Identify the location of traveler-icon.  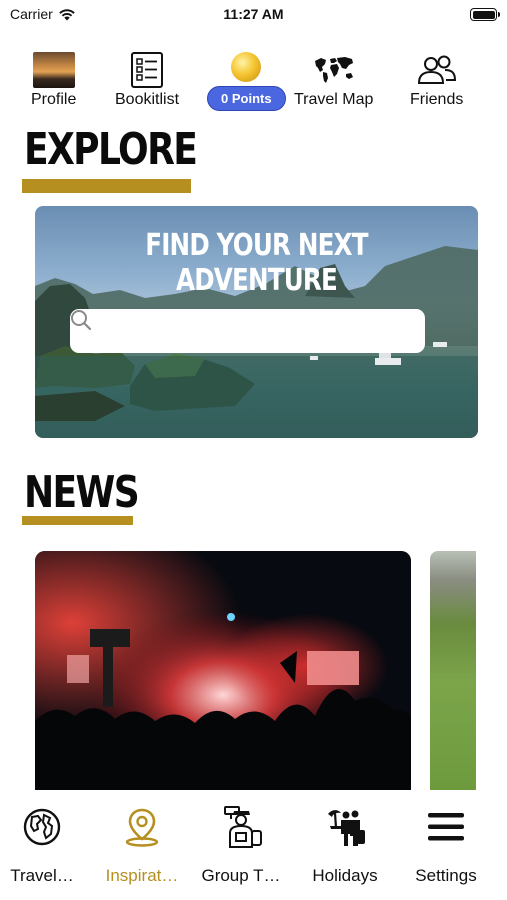
(243, 827).